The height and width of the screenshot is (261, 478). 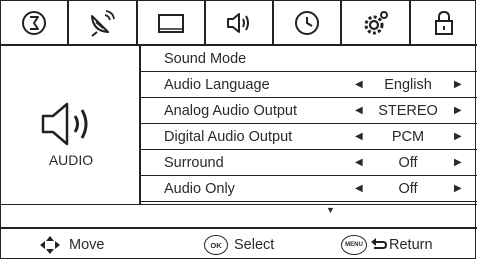 I want to click on tab-time, so click(x=308, y=22).